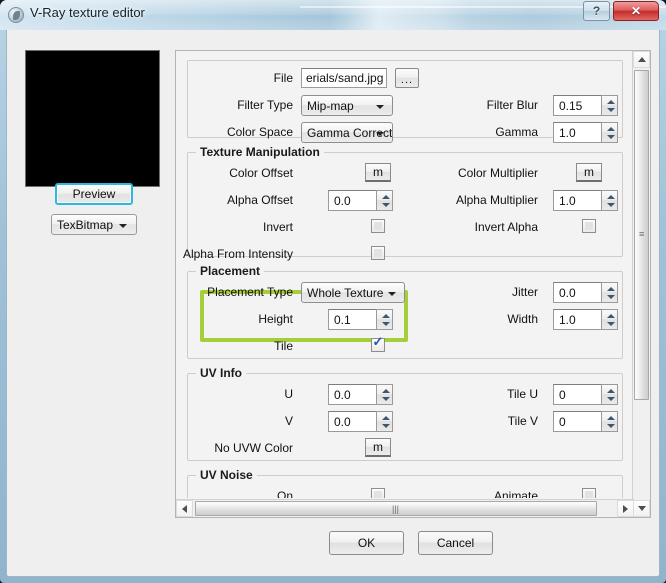 This screenshot has width=666, height=583. I want to click on tile-v-stepper, so click(609, 421).